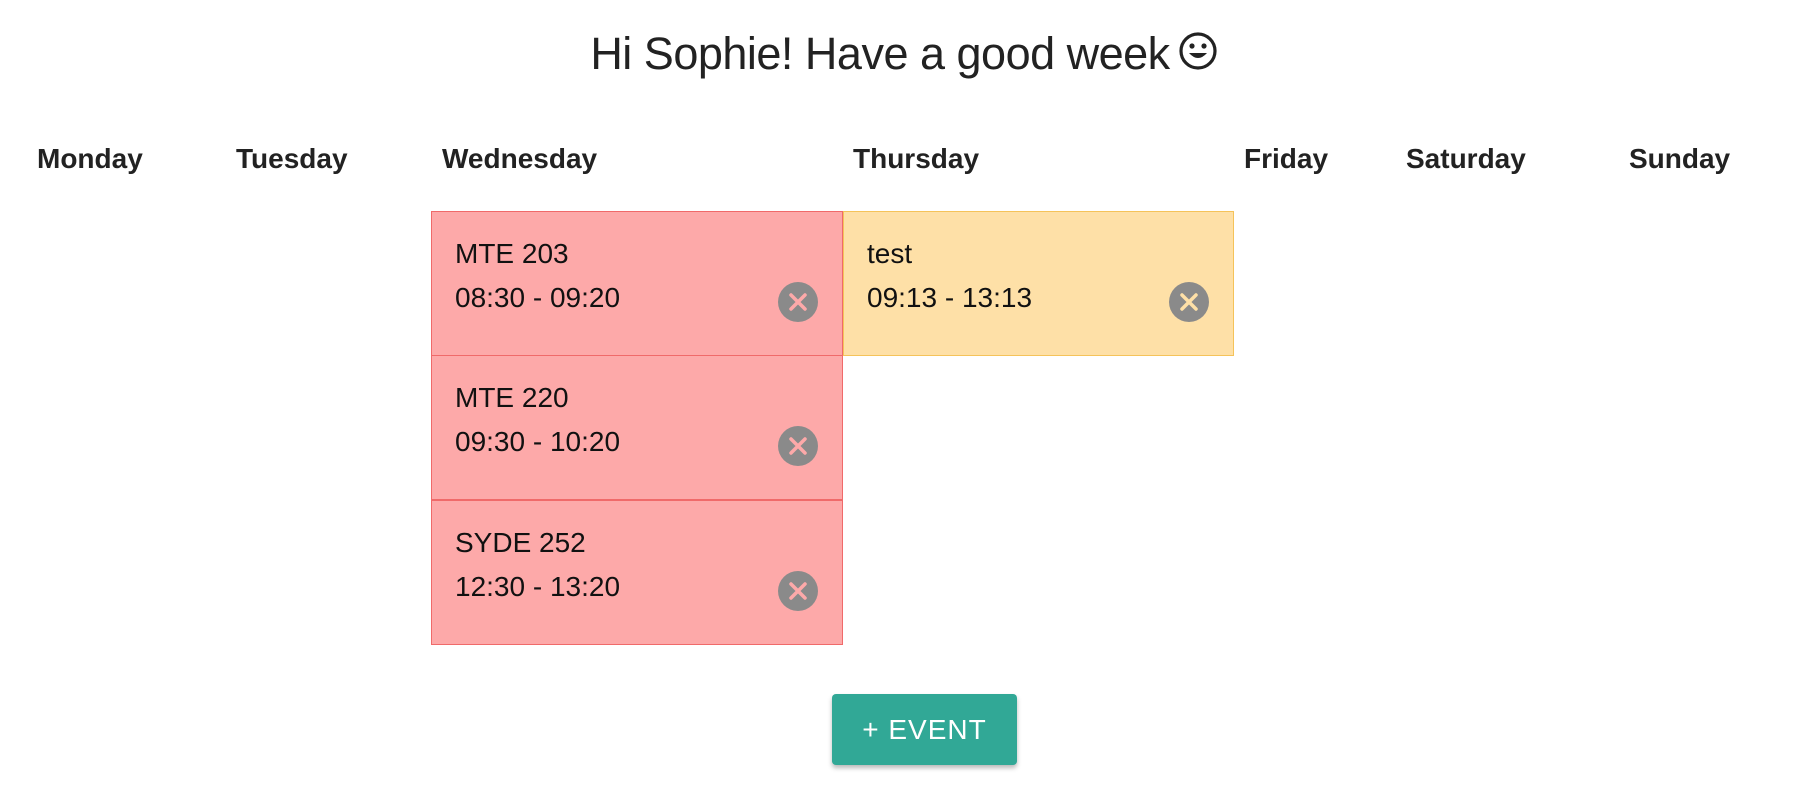  I want to click on event-title: MTE 203, so click(512, 253).